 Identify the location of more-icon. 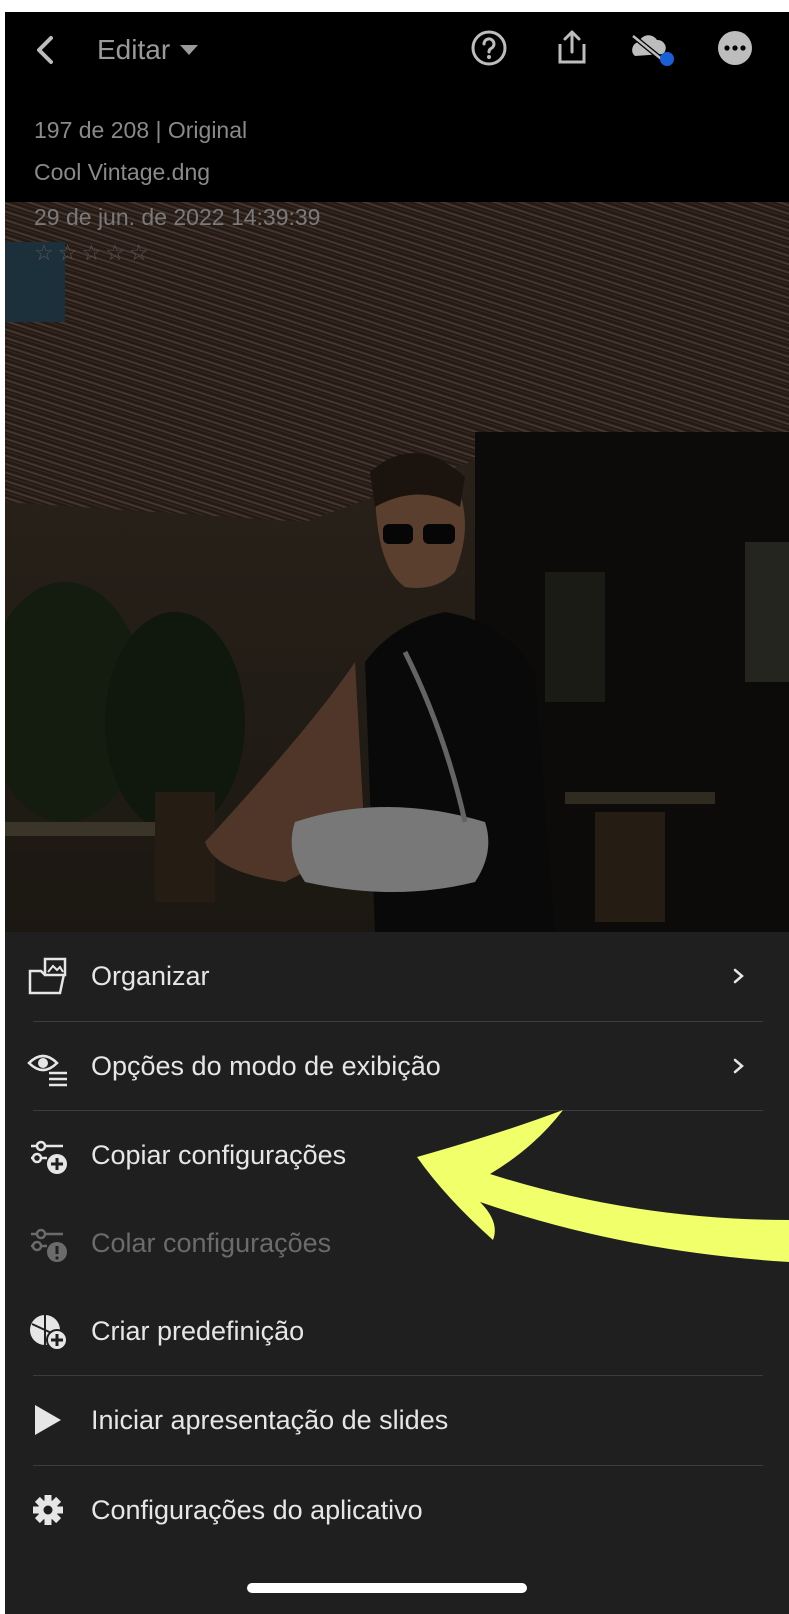
(735, 48).